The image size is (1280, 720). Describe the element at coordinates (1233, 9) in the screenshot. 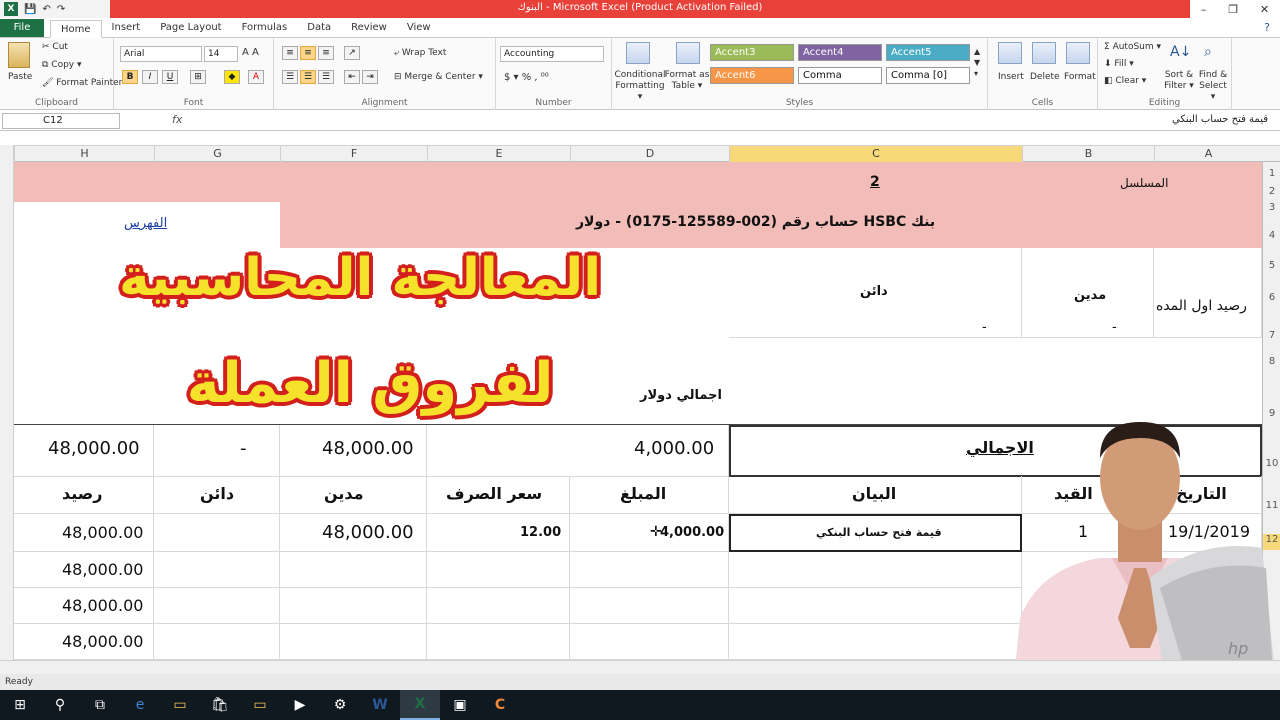

I see `restore-button: ❐` at that location.